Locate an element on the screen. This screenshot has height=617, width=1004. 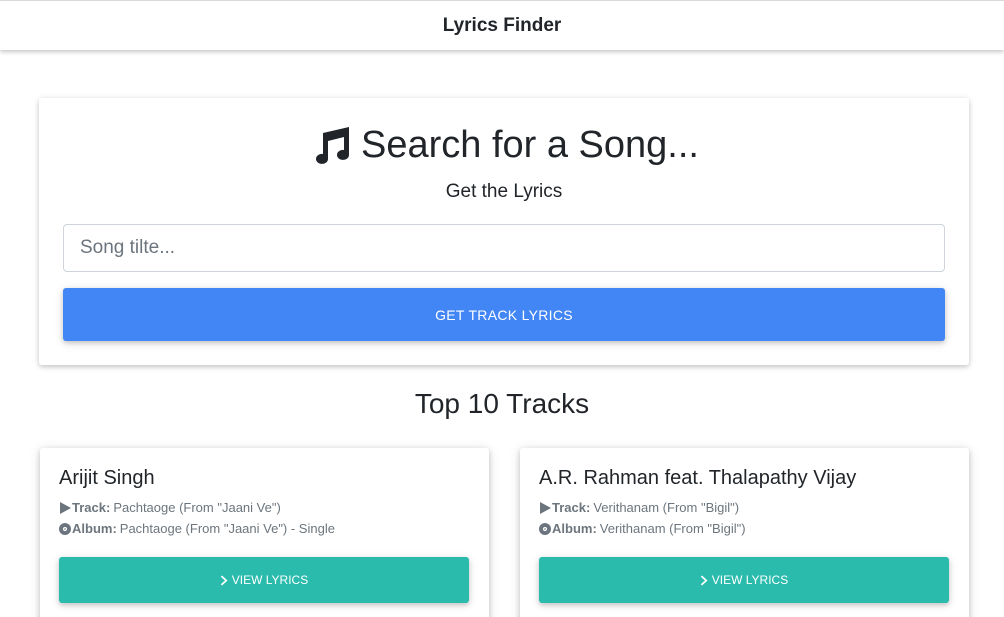
navbar: Lyrics Finder is located at coordinates (502, 25).